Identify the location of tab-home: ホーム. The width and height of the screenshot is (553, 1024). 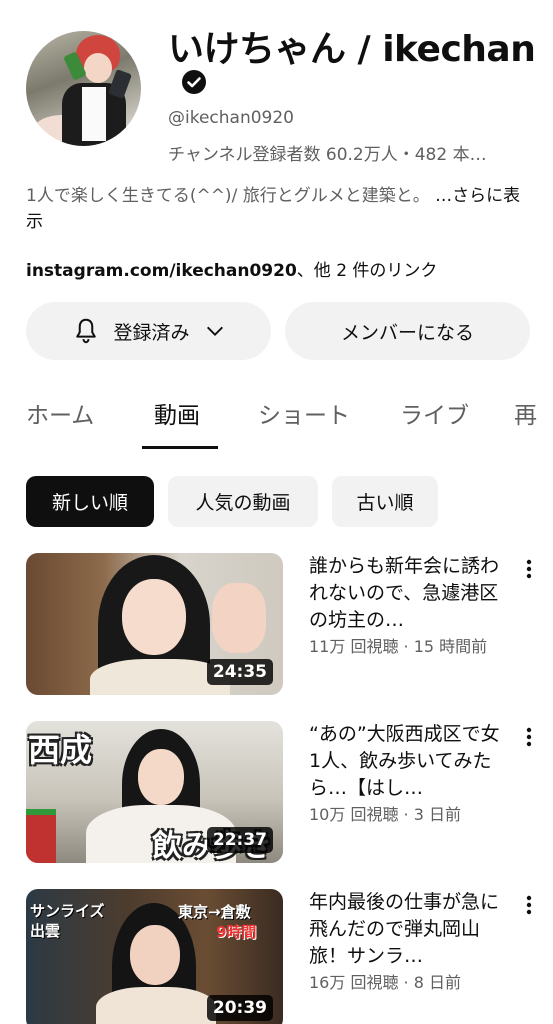
(60, 413).